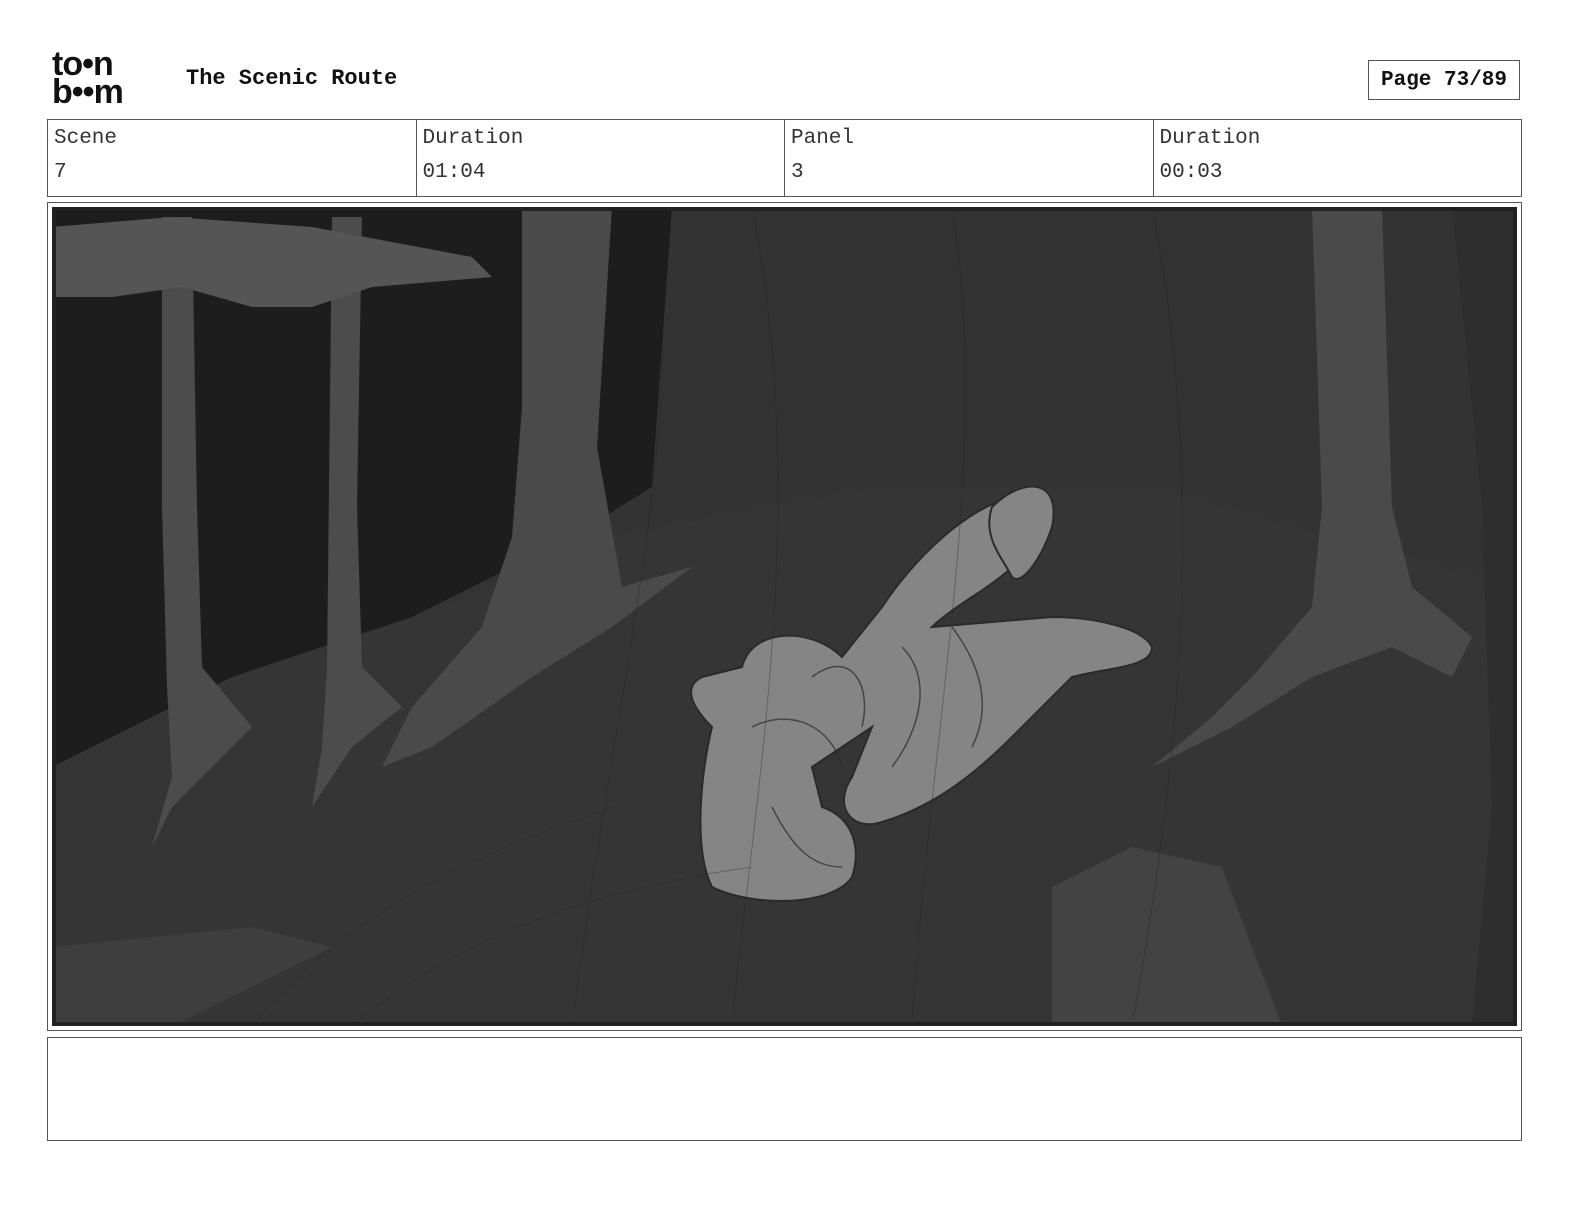 This screenshot has width=1584, height=1224. I want to click on toonboom-logo: to•n b••m, so click(108, 79).